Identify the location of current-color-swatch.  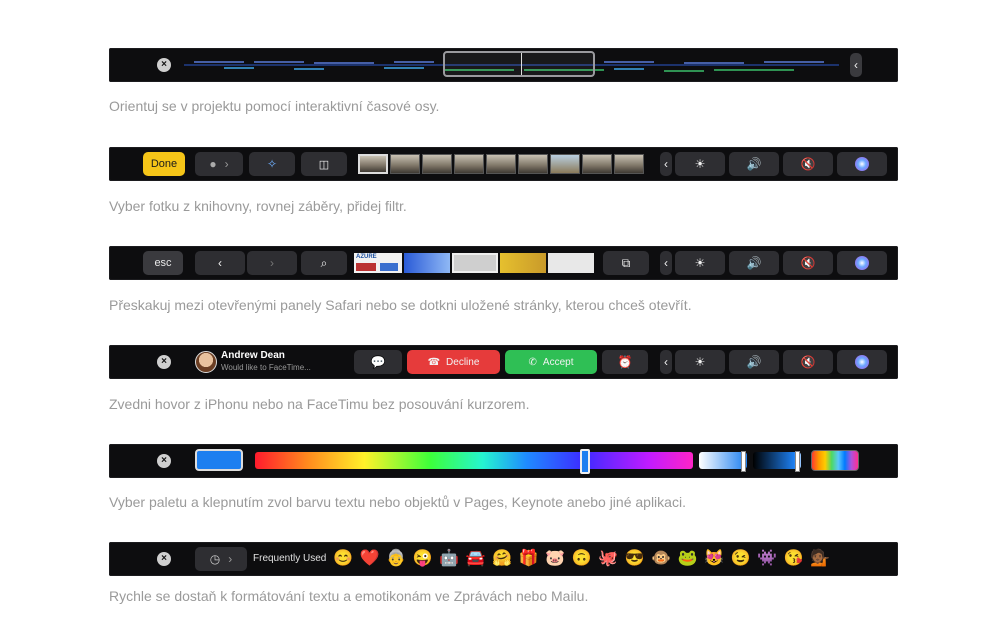
(219, 460).